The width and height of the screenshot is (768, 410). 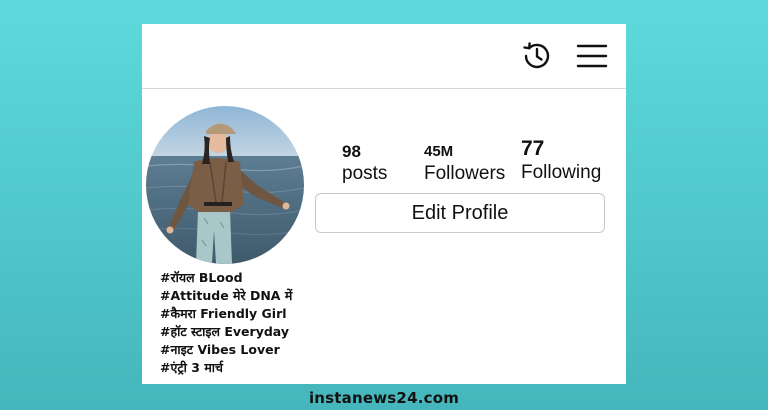 I want to click on followers-count: 45M, so click(x=439, y=151).